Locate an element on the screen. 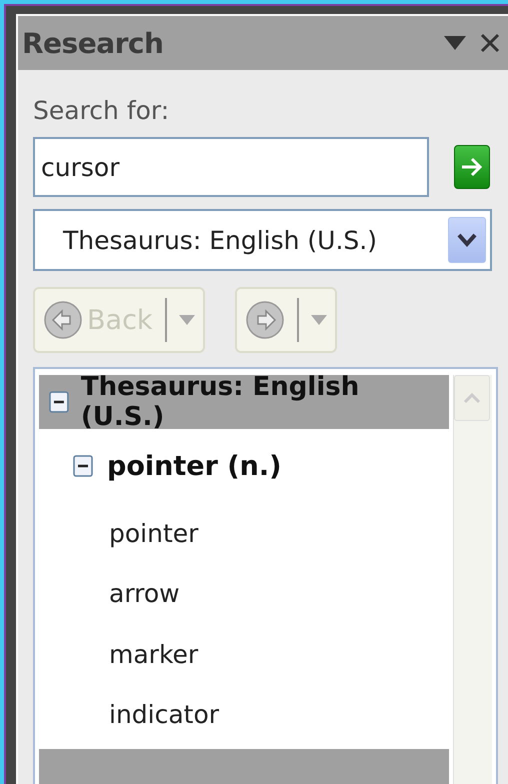 The image size is (508, 784). panel-title: Research is located at coordinates (93, 43).